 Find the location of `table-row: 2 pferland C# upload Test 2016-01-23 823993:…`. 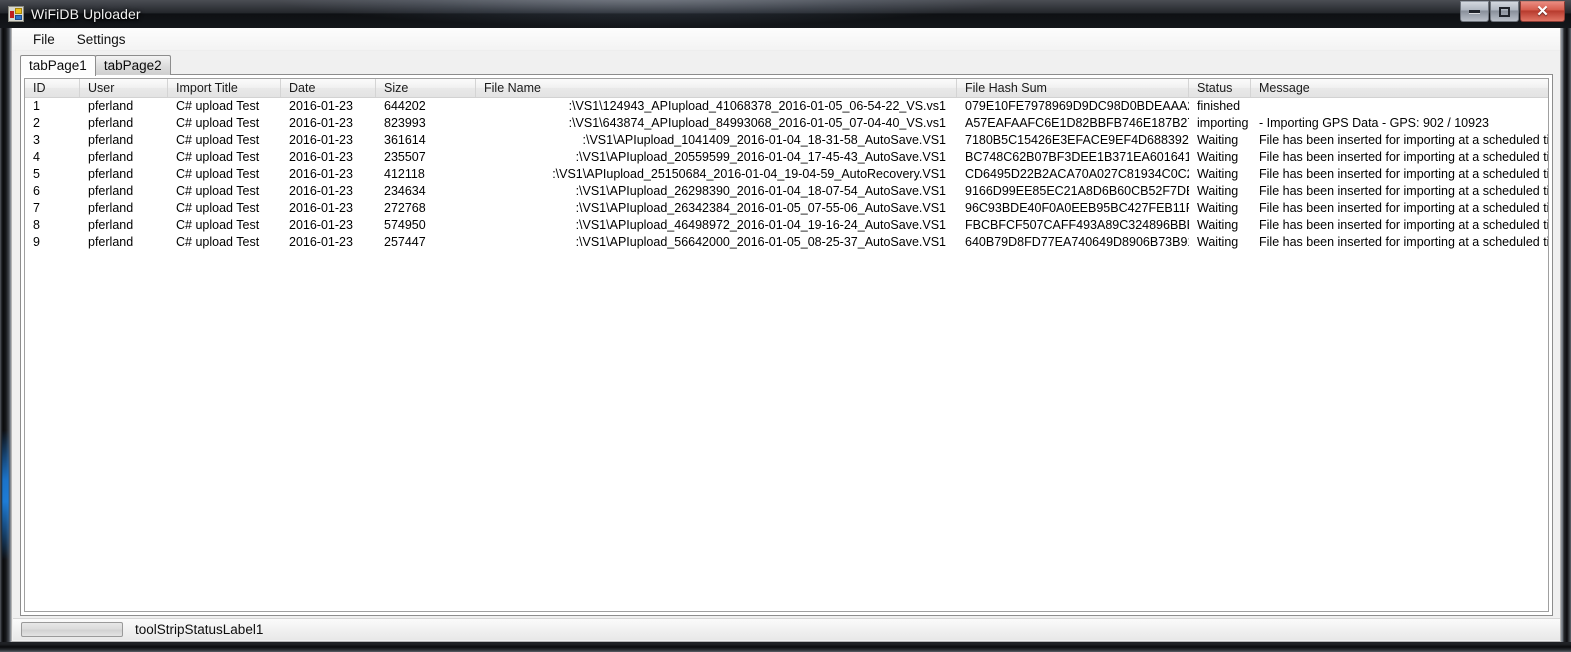

table-row: 2 pferland C# upload Test 2016-01-23 823993:… is located at coordinates (786, 123).